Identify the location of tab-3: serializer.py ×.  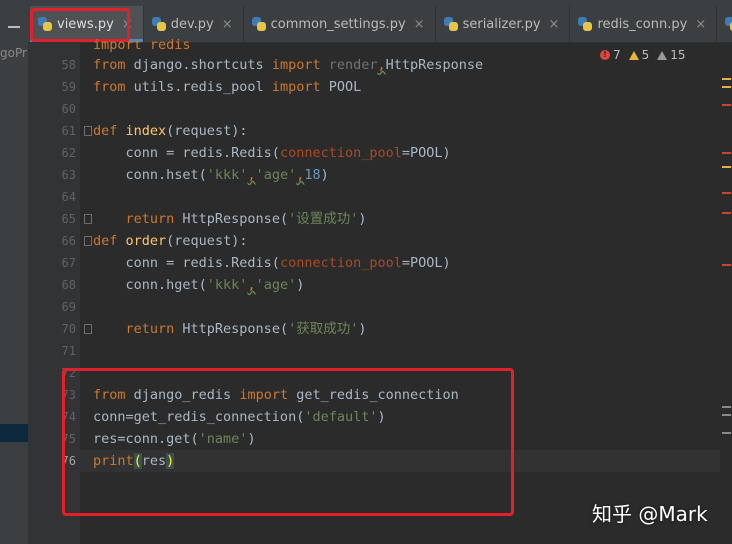
(503, 24).